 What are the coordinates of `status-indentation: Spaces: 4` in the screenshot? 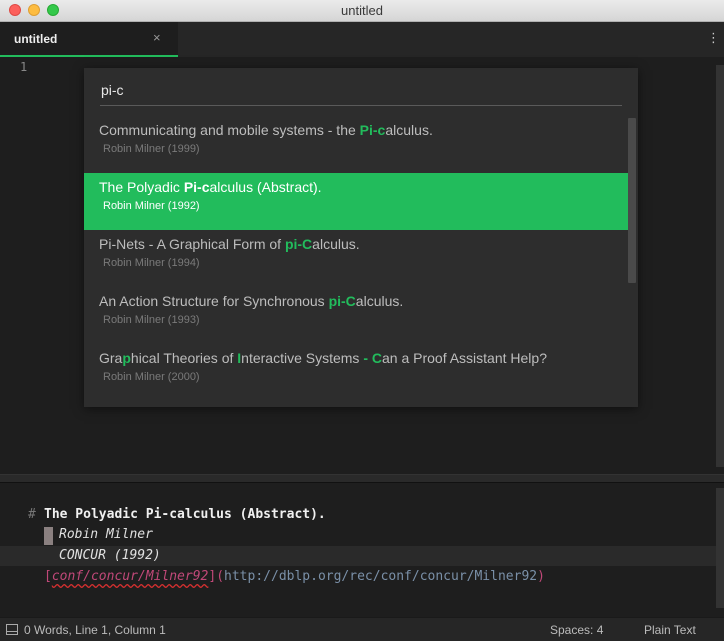 It's located at (576, 630).